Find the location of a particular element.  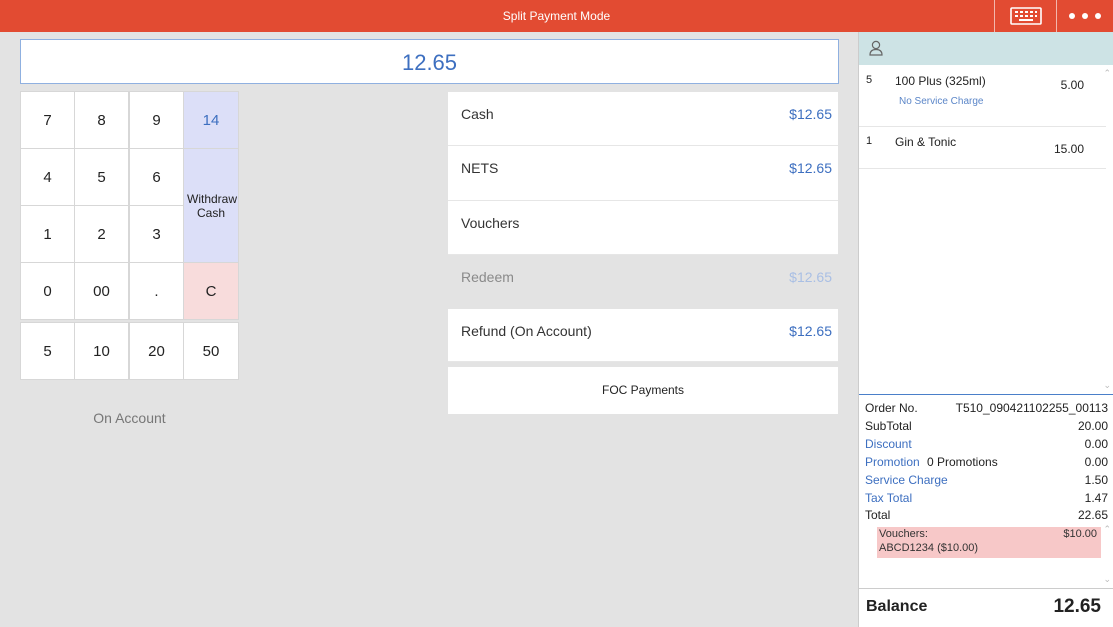

key-4: 4 is located at coordinates (47, 177).